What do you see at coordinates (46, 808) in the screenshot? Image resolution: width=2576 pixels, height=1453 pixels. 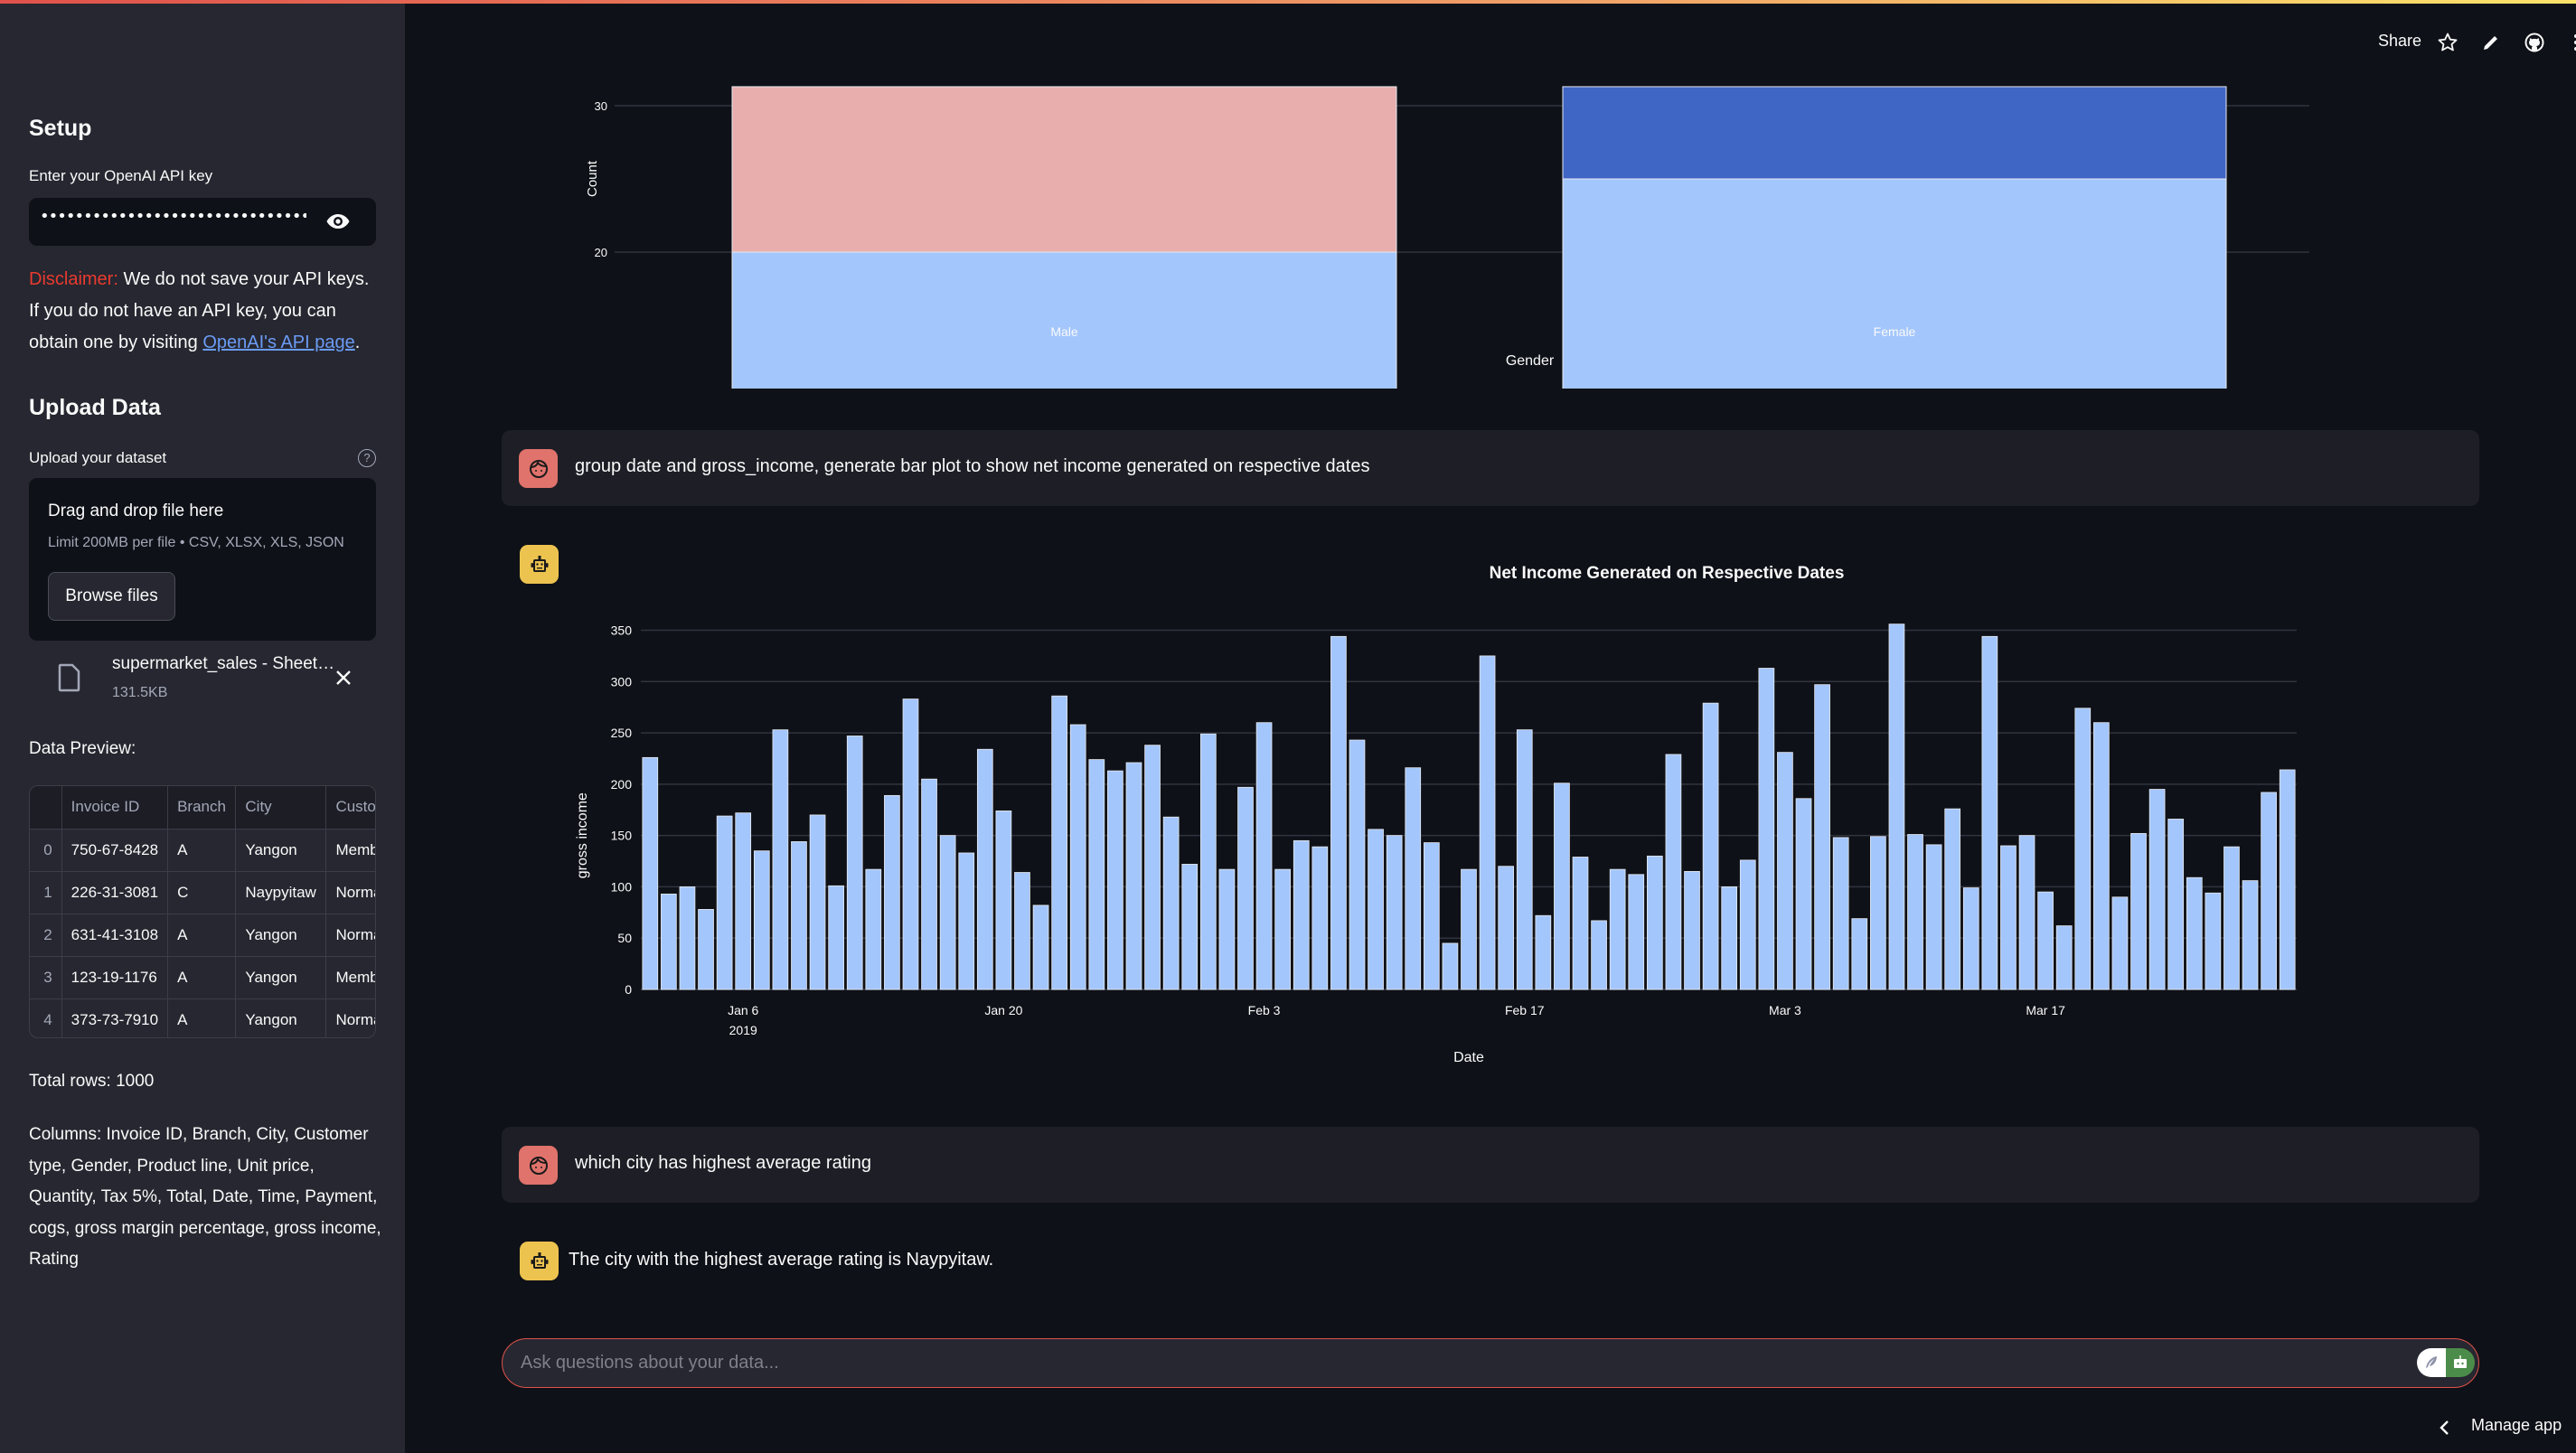 I see `table-header` at bounding box center [46, 808].